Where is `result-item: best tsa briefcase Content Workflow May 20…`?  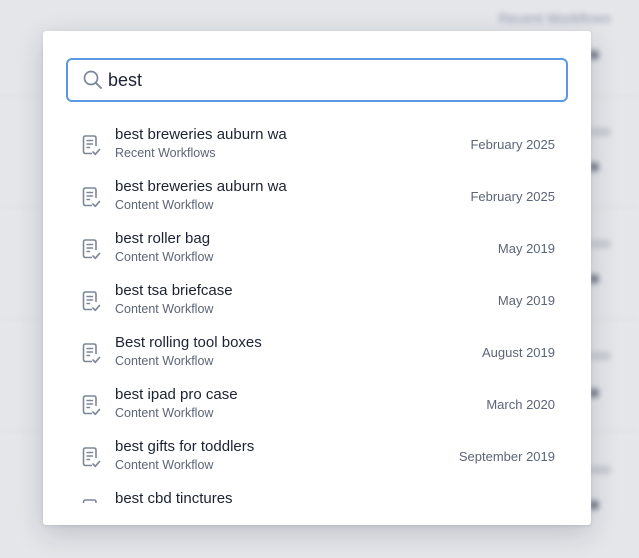 result-item: best tsa briefcase Content Workflow May 20… is located at coordinates (317, 301).